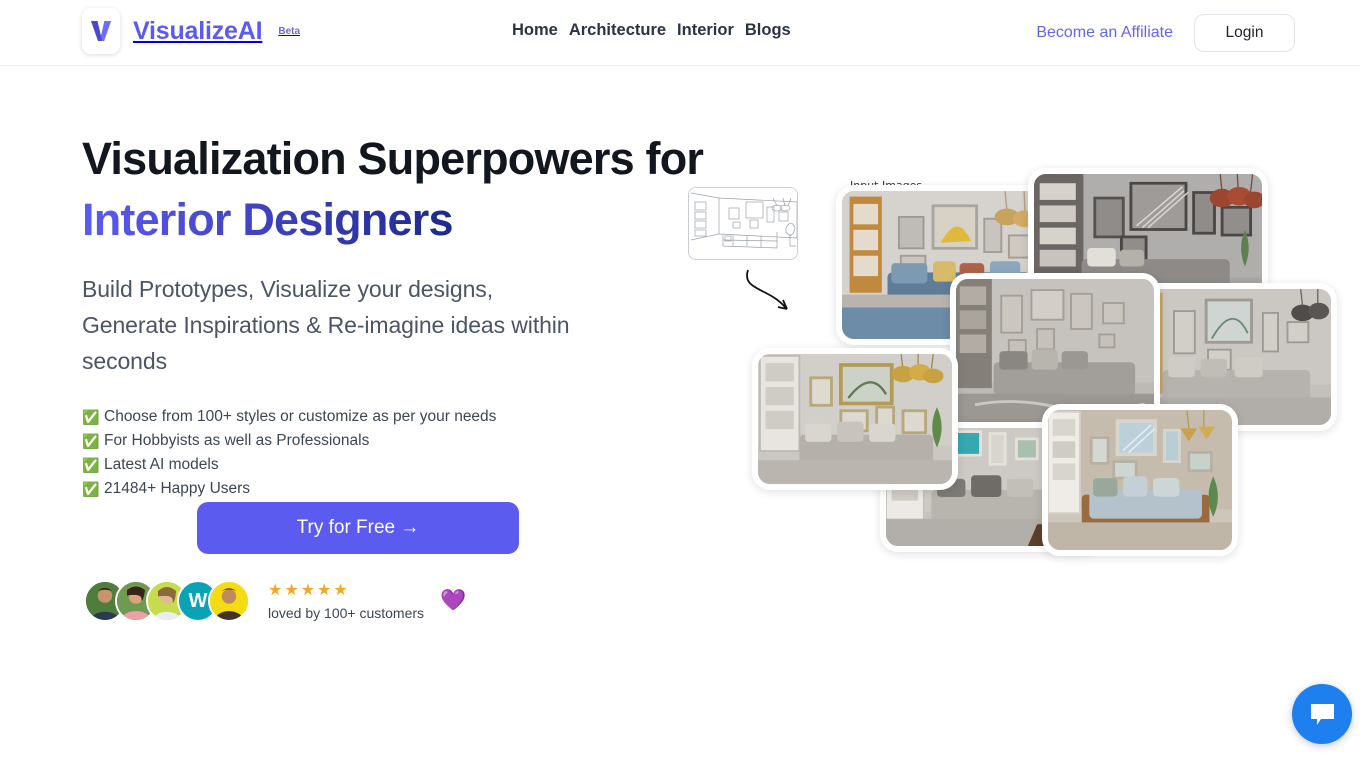 The image size is (1360, 764). I want to click on page-title-accent: Interior Designers, so click(268, 219).